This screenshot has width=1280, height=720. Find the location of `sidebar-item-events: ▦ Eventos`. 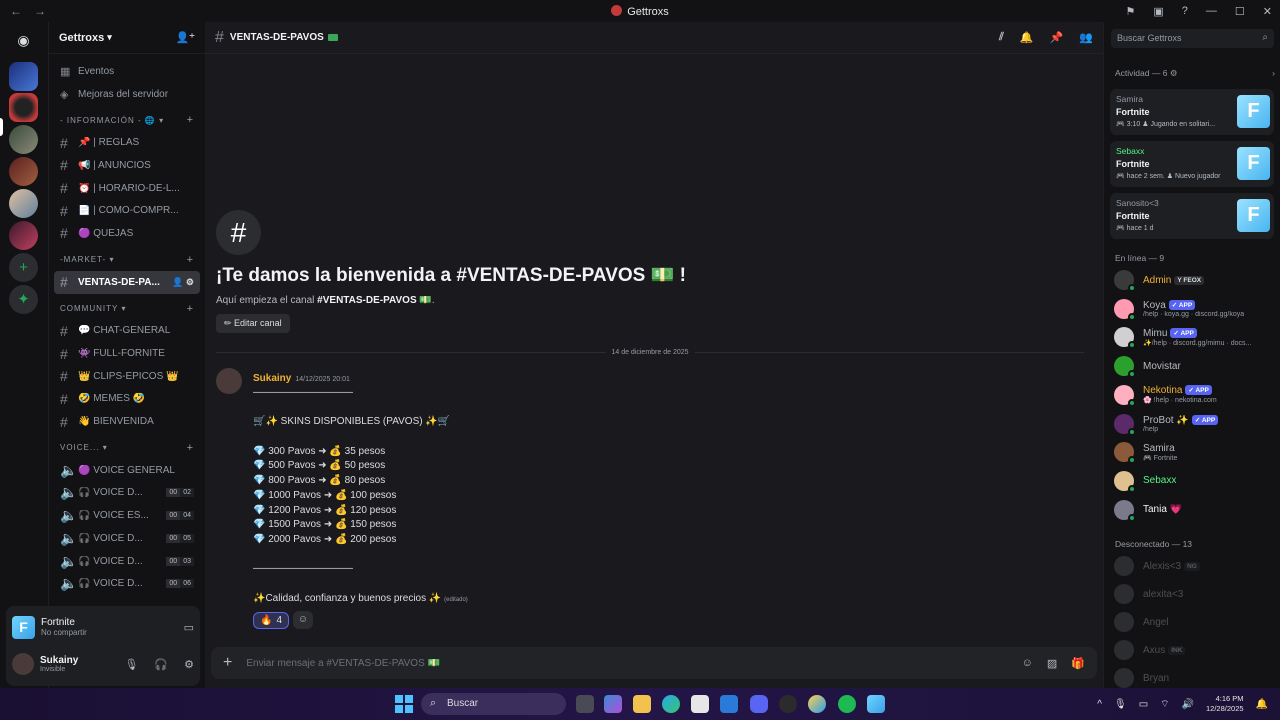

sidebar-item-events: ▦ Eventos is located at coordinates (127, 71).